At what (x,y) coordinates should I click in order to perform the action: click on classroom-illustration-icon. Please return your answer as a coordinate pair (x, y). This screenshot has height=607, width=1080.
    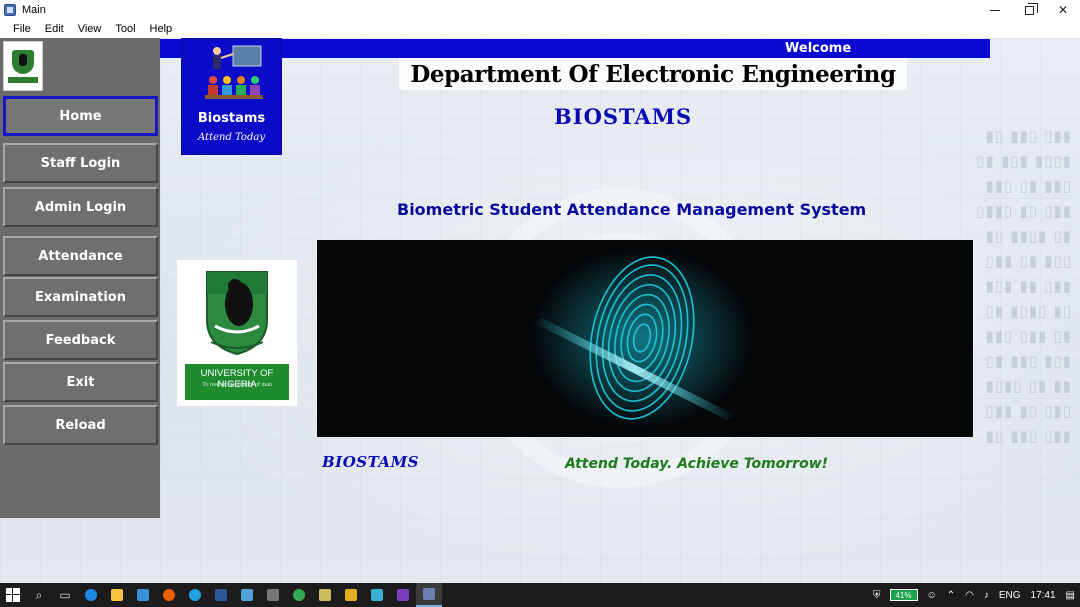
    Looking at the image, I should click on (234, 72).